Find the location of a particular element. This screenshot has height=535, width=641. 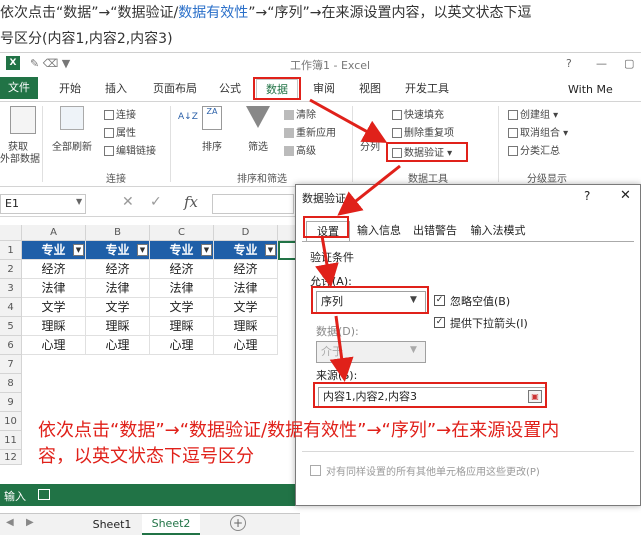

scroll-right-icon: ▶ is located at coordinates (30, 522).